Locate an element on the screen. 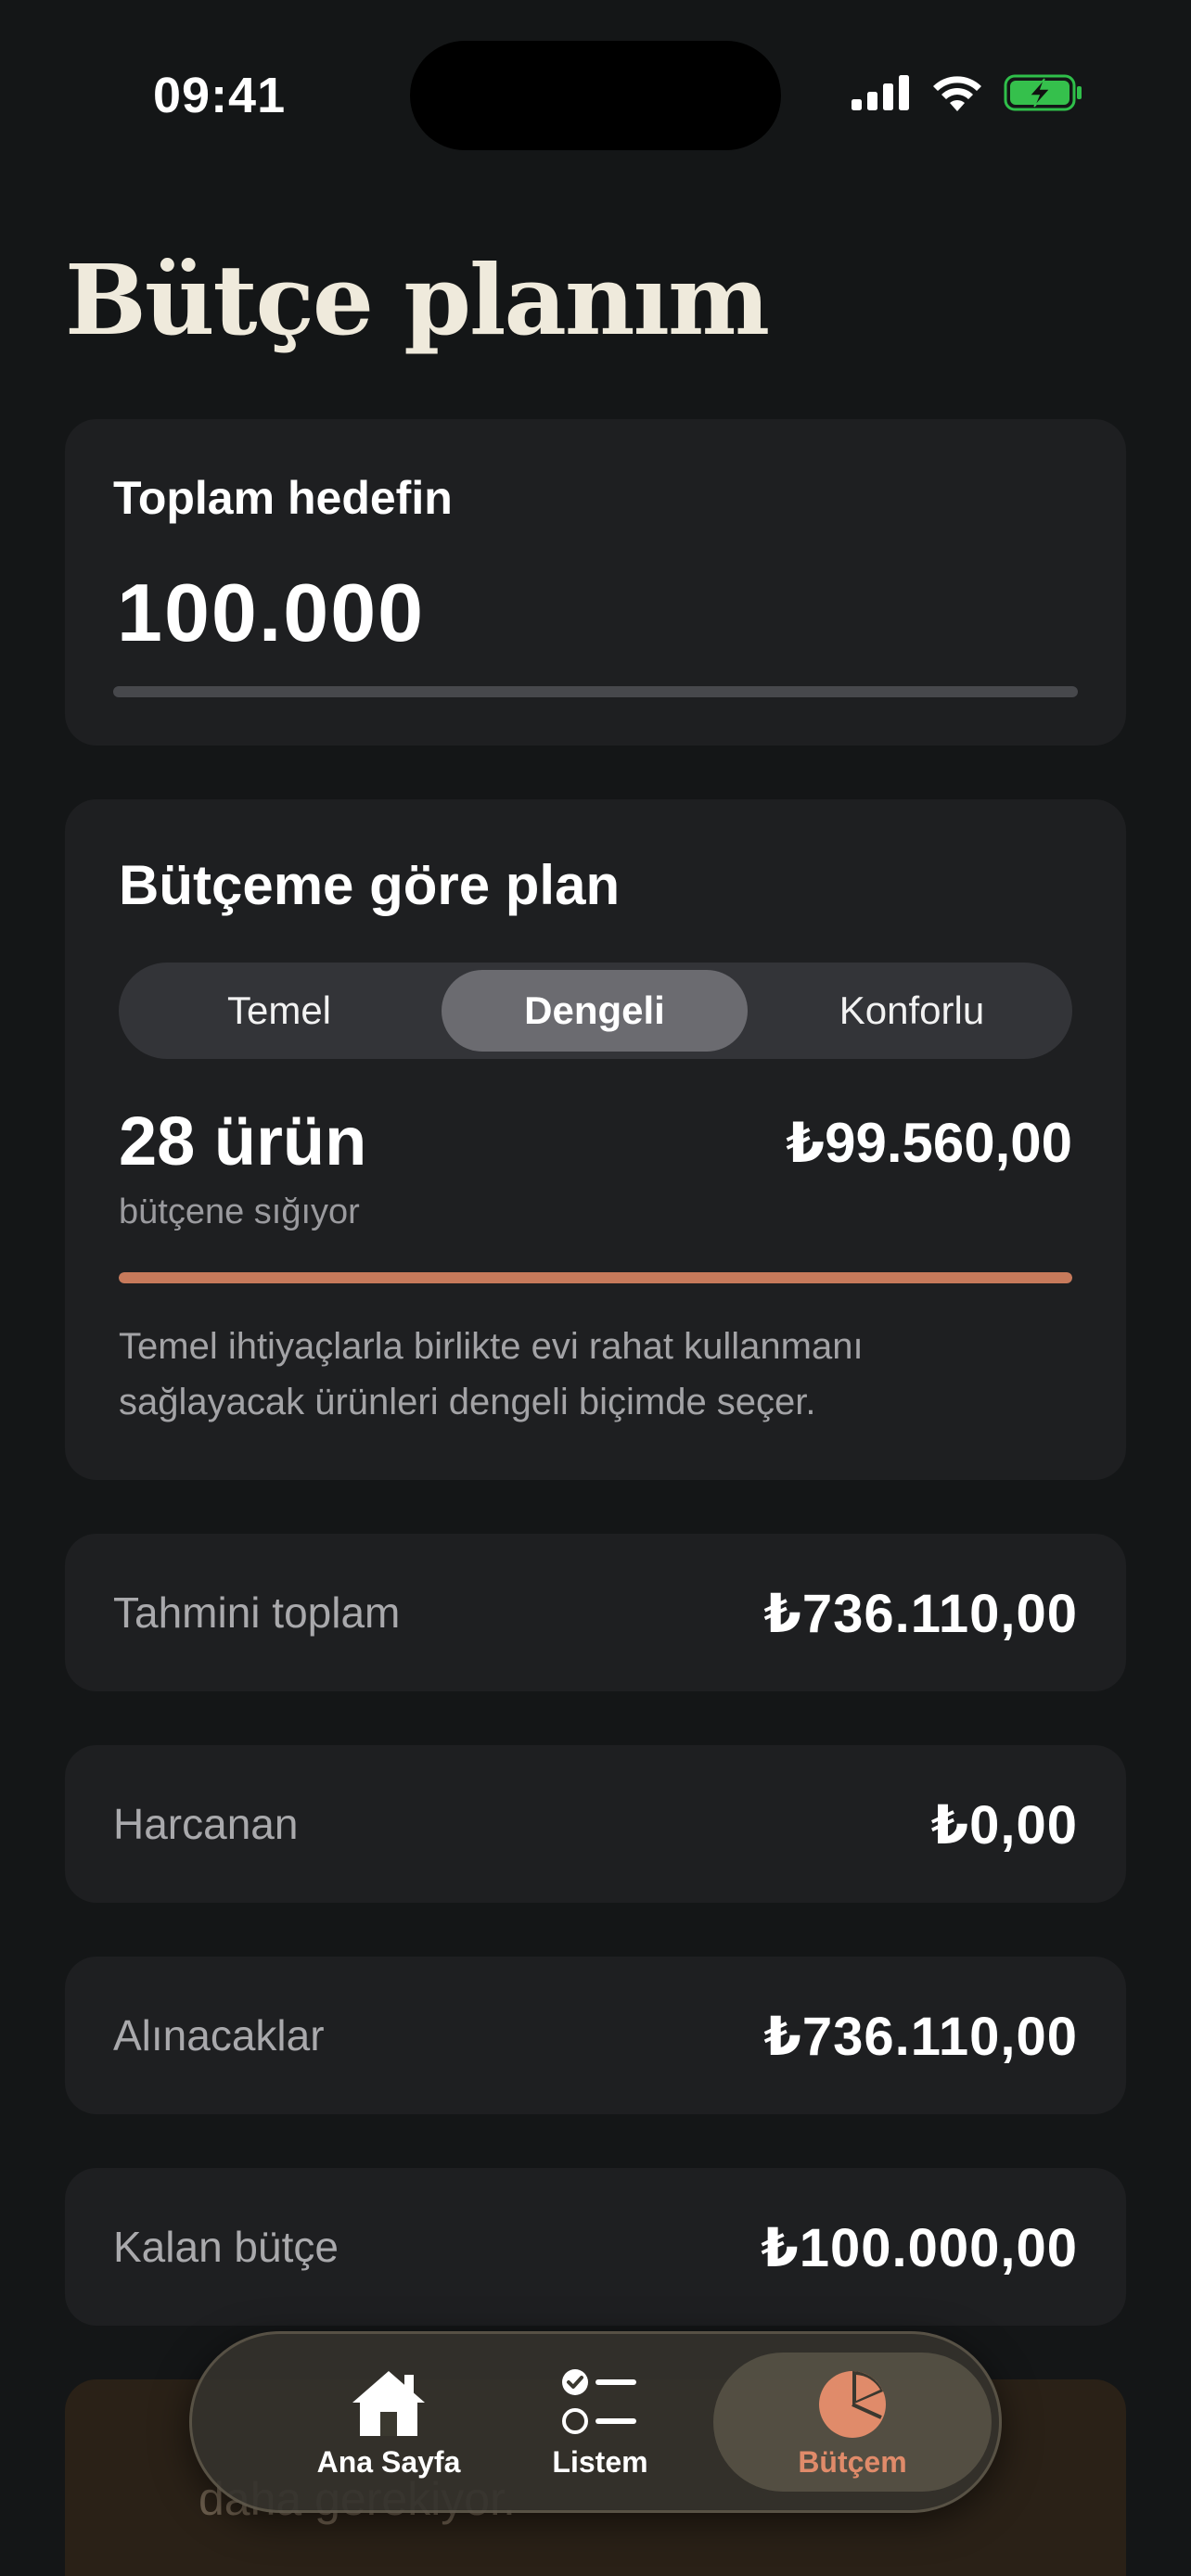  stat-value: ₺0,00 is located at coordinates (1004, 1825).